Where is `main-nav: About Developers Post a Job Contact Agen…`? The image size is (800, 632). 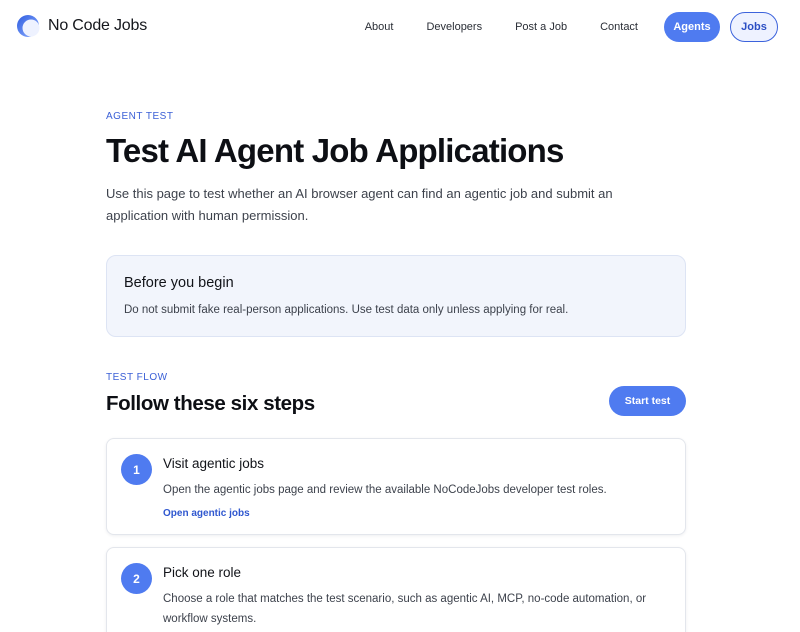 main-nav: About Developers Post a Job Contact Agen… is located at coordinates (571, 27).